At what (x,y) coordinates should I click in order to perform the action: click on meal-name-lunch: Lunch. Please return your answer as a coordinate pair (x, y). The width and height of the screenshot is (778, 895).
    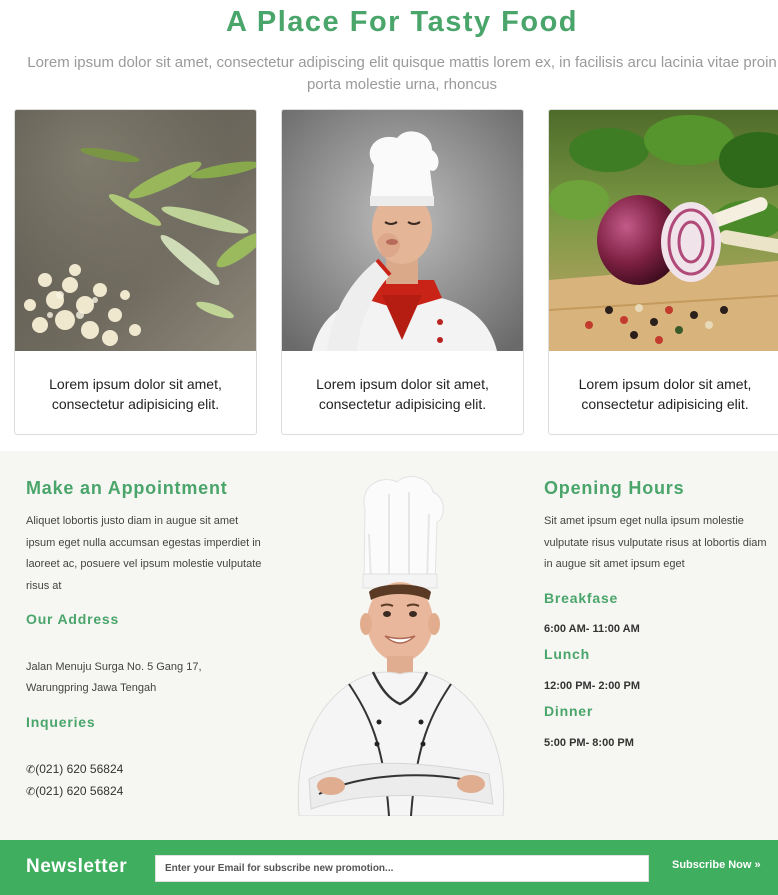
    Looking at the image, I should click on (567, 654).